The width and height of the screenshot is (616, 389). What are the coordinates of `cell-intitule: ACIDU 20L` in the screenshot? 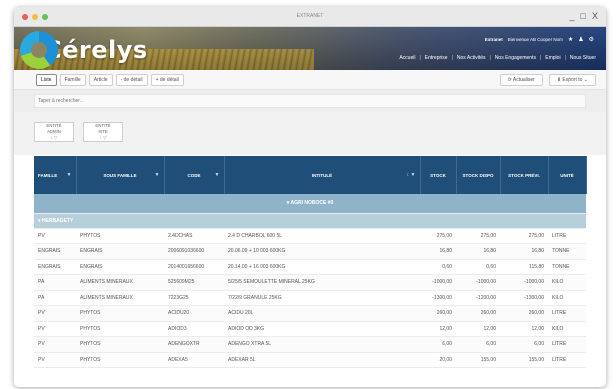 It's located at (322, 313).